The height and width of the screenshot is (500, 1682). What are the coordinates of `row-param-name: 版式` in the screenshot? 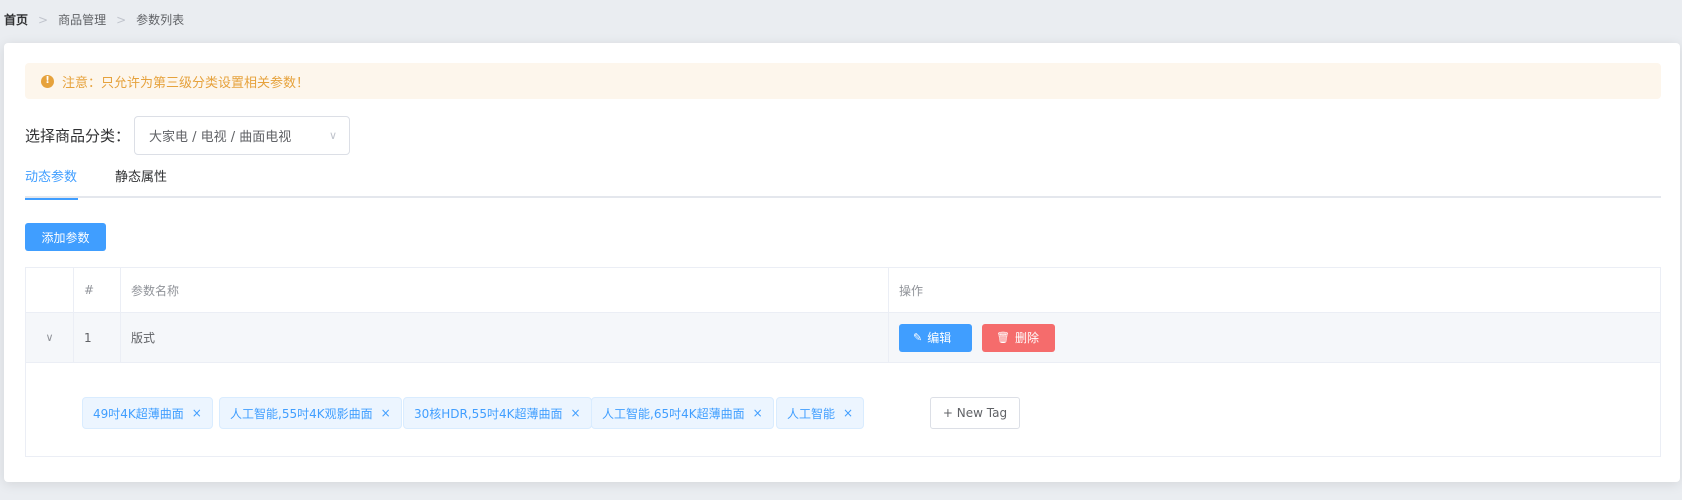 It's located at (505, 337).